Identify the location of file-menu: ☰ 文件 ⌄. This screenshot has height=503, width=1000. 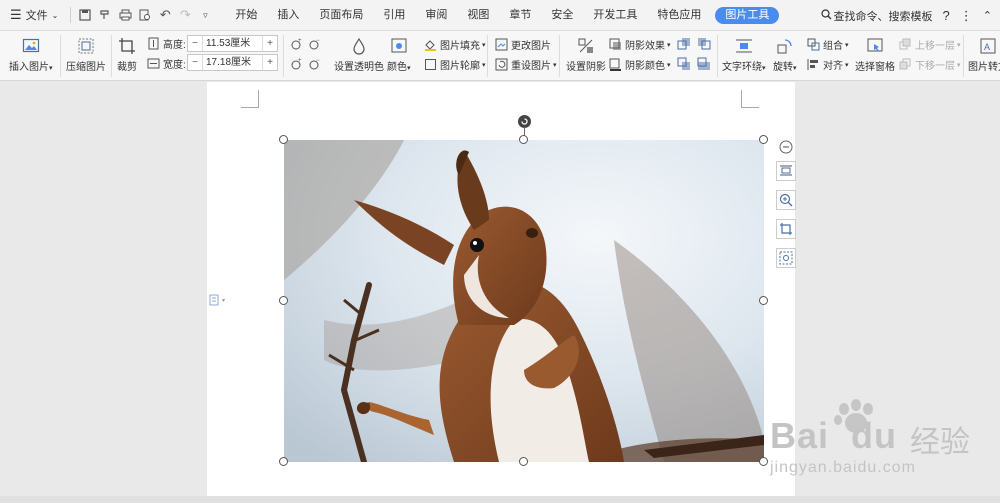
(33, 15).